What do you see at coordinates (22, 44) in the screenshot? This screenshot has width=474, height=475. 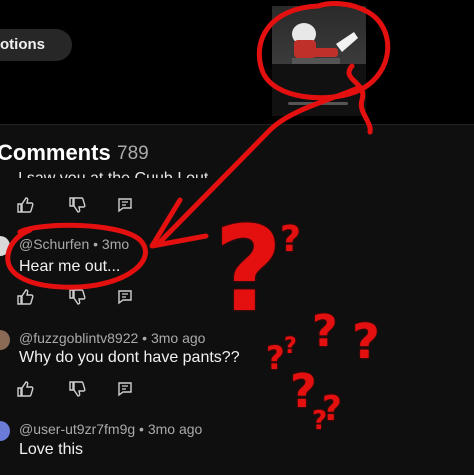 I see `options-label: otions` at bounding box center [22, 44].